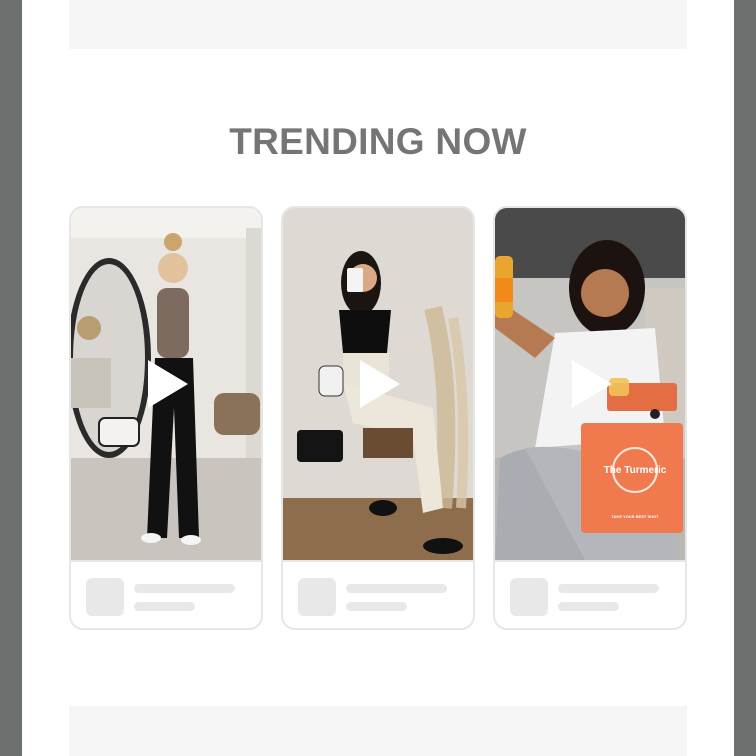 This screenshot has width=756, height=756. What do you see at coordinates (635, 516) in the screenshot?
I see `product-box-tagline: TAKE YOUR BEST SHOT` at bounding box center [635, 516].